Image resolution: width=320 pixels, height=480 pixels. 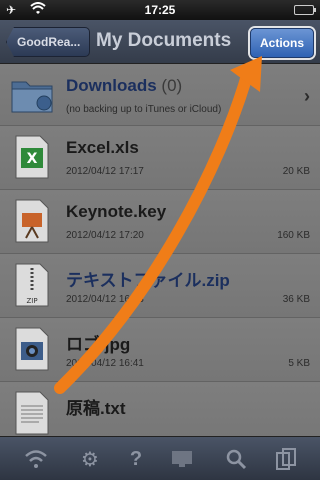 What do you see at coordinates (172, 85) in the screenshot?
I see `folder-count: (0)` at bounding box center [172, 85].